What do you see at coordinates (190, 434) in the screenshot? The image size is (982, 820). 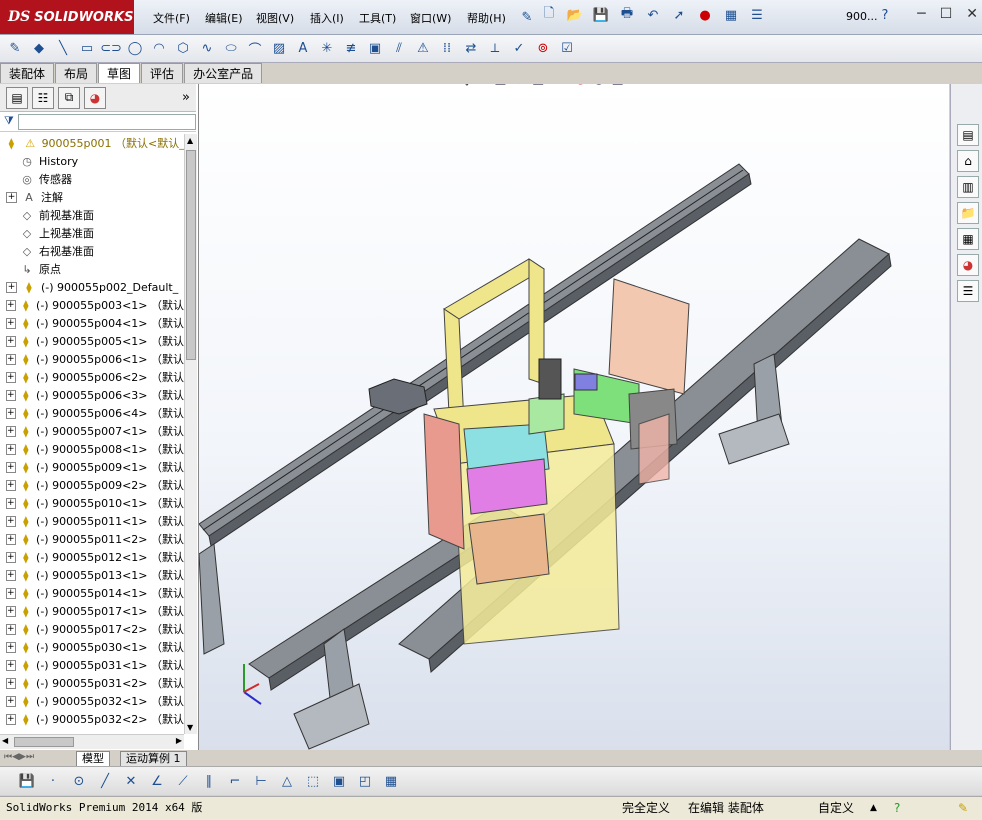 I see `tree-vertical-scrollbar: ▲ ▼` at bounding box center [190, 434].